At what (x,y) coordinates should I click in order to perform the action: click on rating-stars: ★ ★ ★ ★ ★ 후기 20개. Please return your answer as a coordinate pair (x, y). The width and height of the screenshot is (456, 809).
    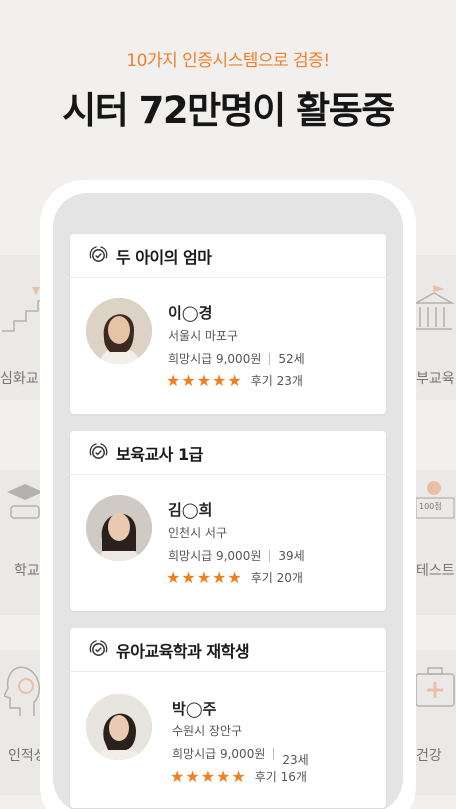
    Looking at the image, I should click on (234, 577).